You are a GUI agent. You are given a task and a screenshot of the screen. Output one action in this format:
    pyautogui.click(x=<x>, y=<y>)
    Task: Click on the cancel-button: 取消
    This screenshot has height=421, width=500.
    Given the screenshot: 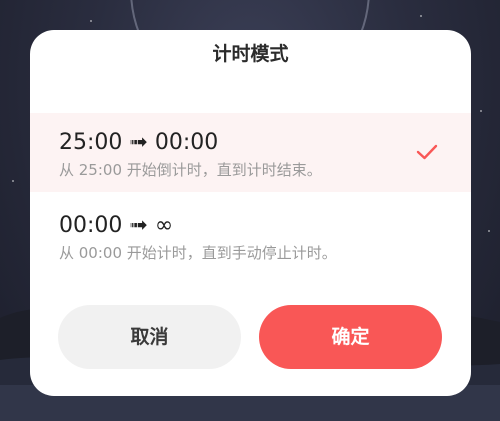 What is the action you would take?
    pyautogui.click(x=149, y=337)
    